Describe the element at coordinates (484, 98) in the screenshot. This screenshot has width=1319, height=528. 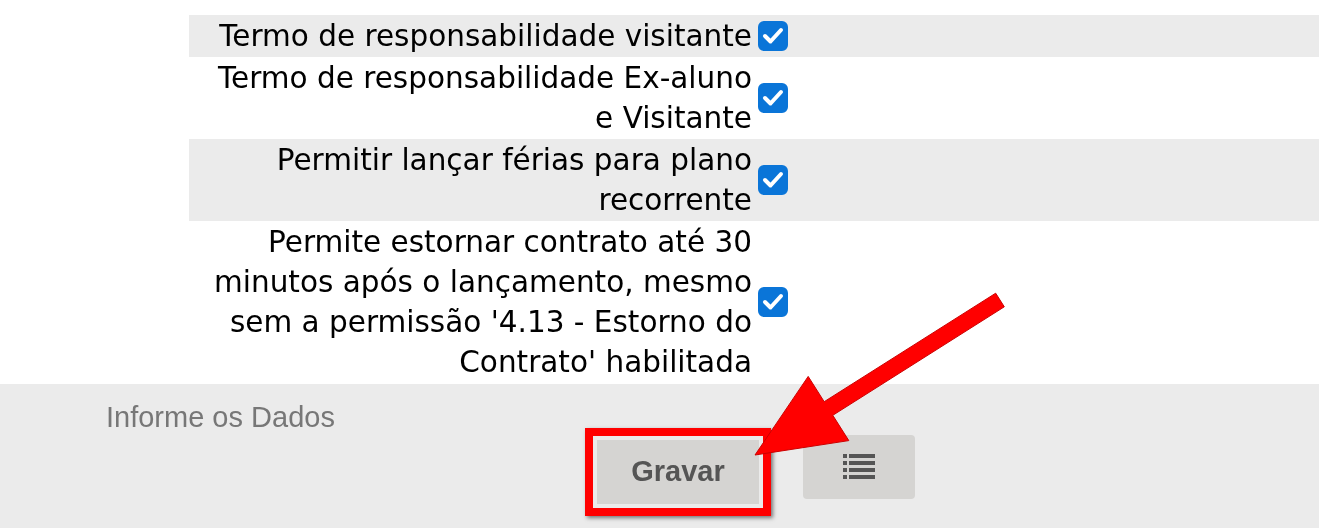
I see `option-label: Termo de responsabilidade Ex-aluno e Visitante` at that location.